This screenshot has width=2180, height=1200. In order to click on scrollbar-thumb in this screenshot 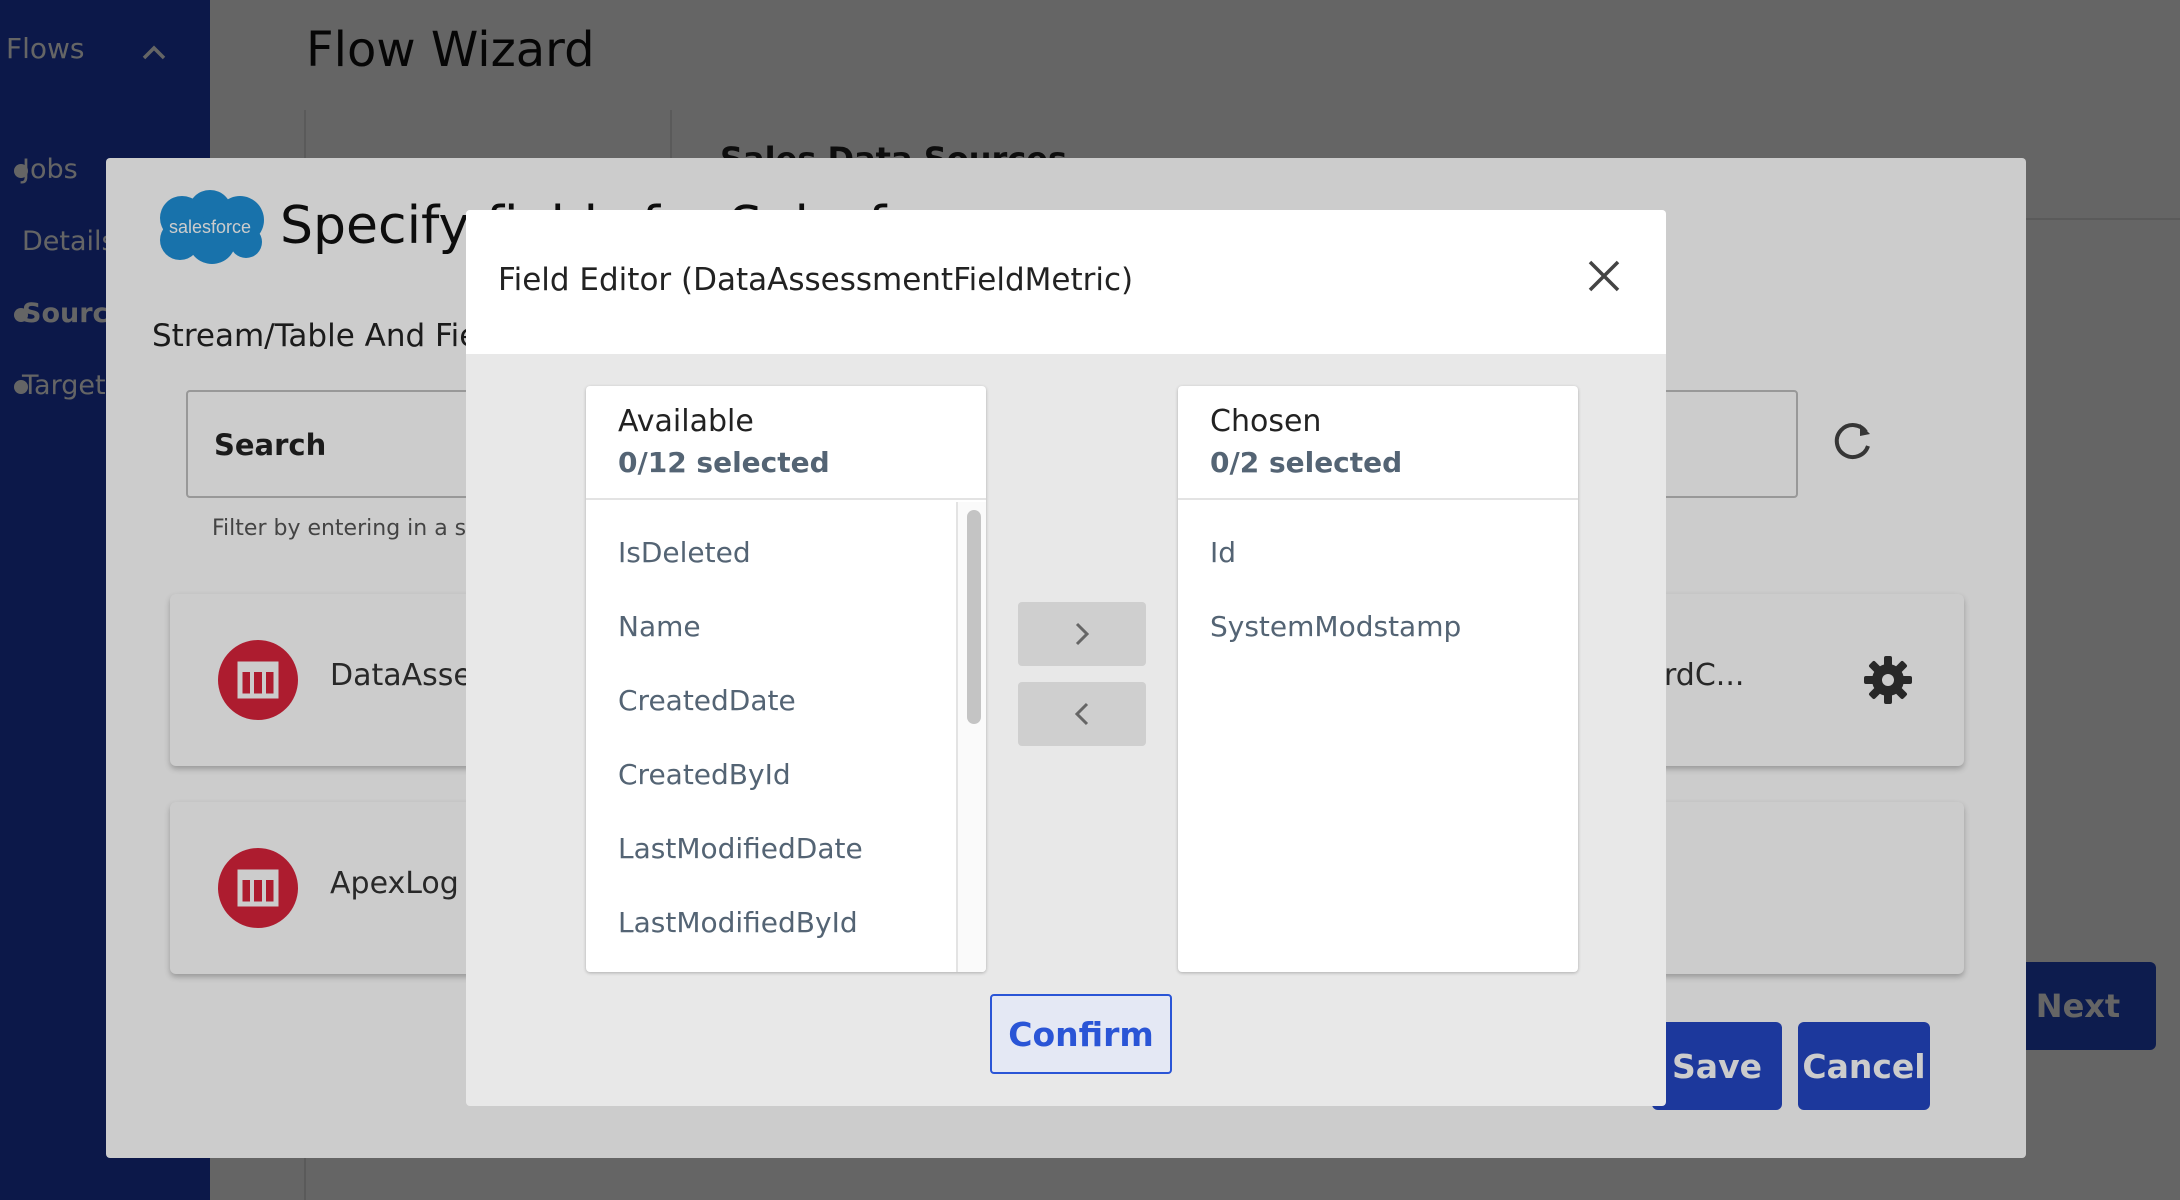, I will do `click(974, 617)`.